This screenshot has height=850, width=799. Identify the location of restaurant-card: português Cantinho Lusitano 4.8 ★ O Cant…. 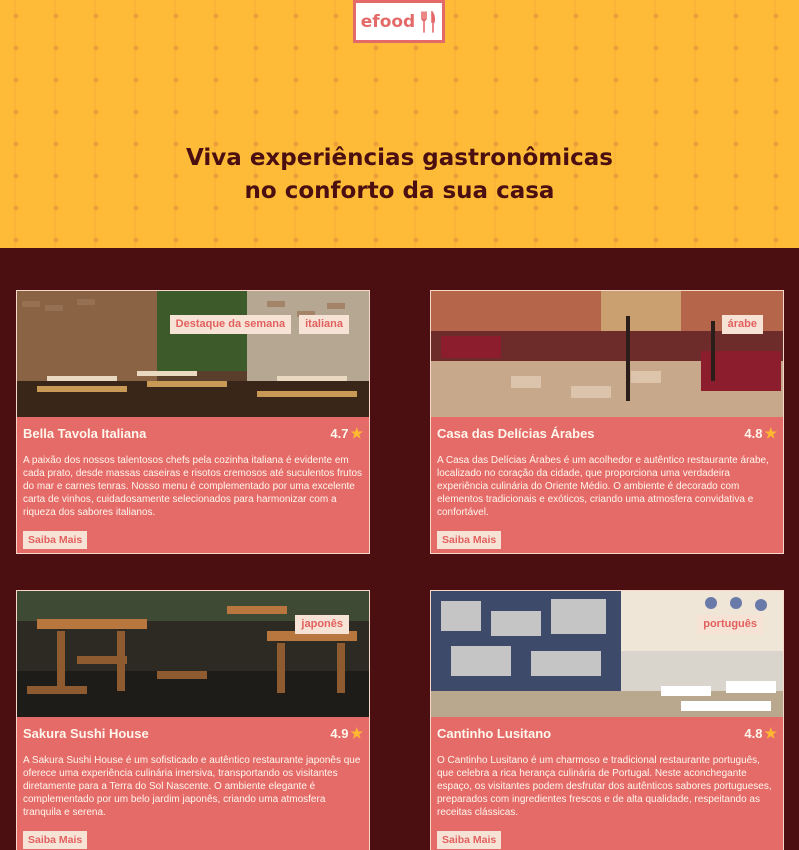
(607, 720).